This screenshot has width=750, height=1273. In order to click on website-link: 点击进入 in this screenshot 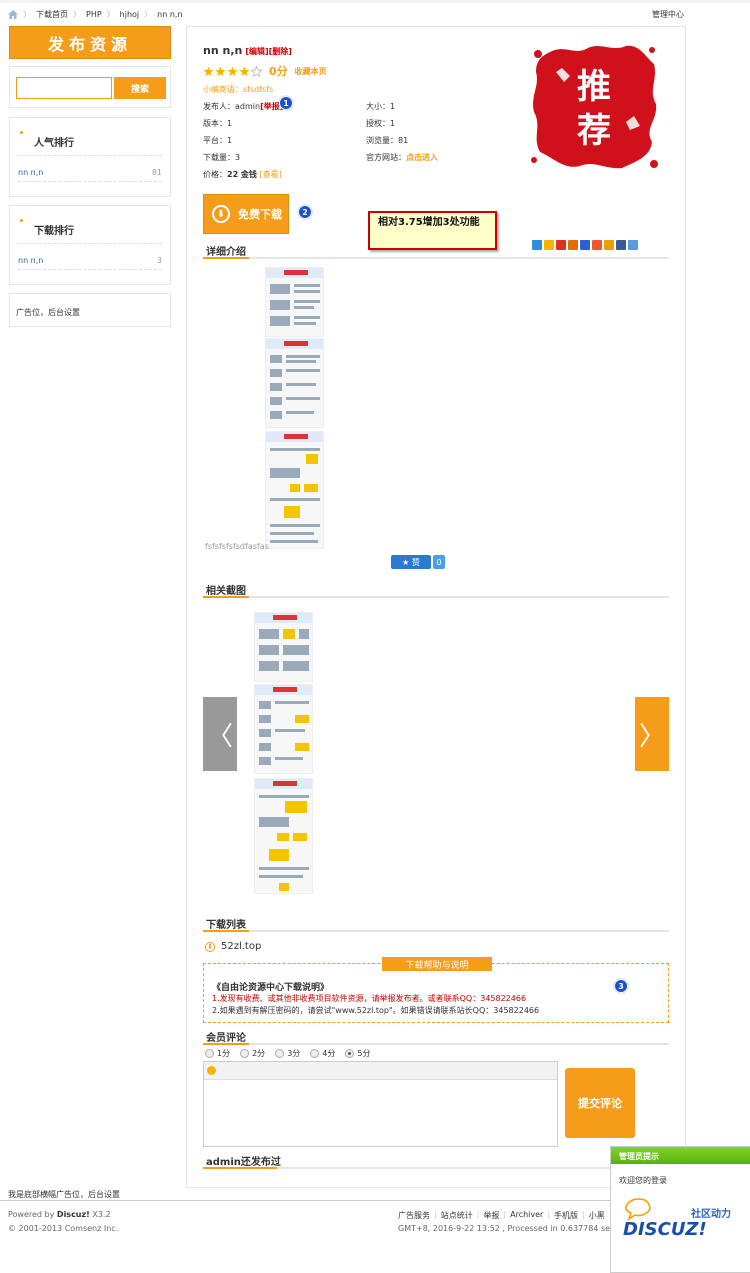, I will do `click(422, 157)`.